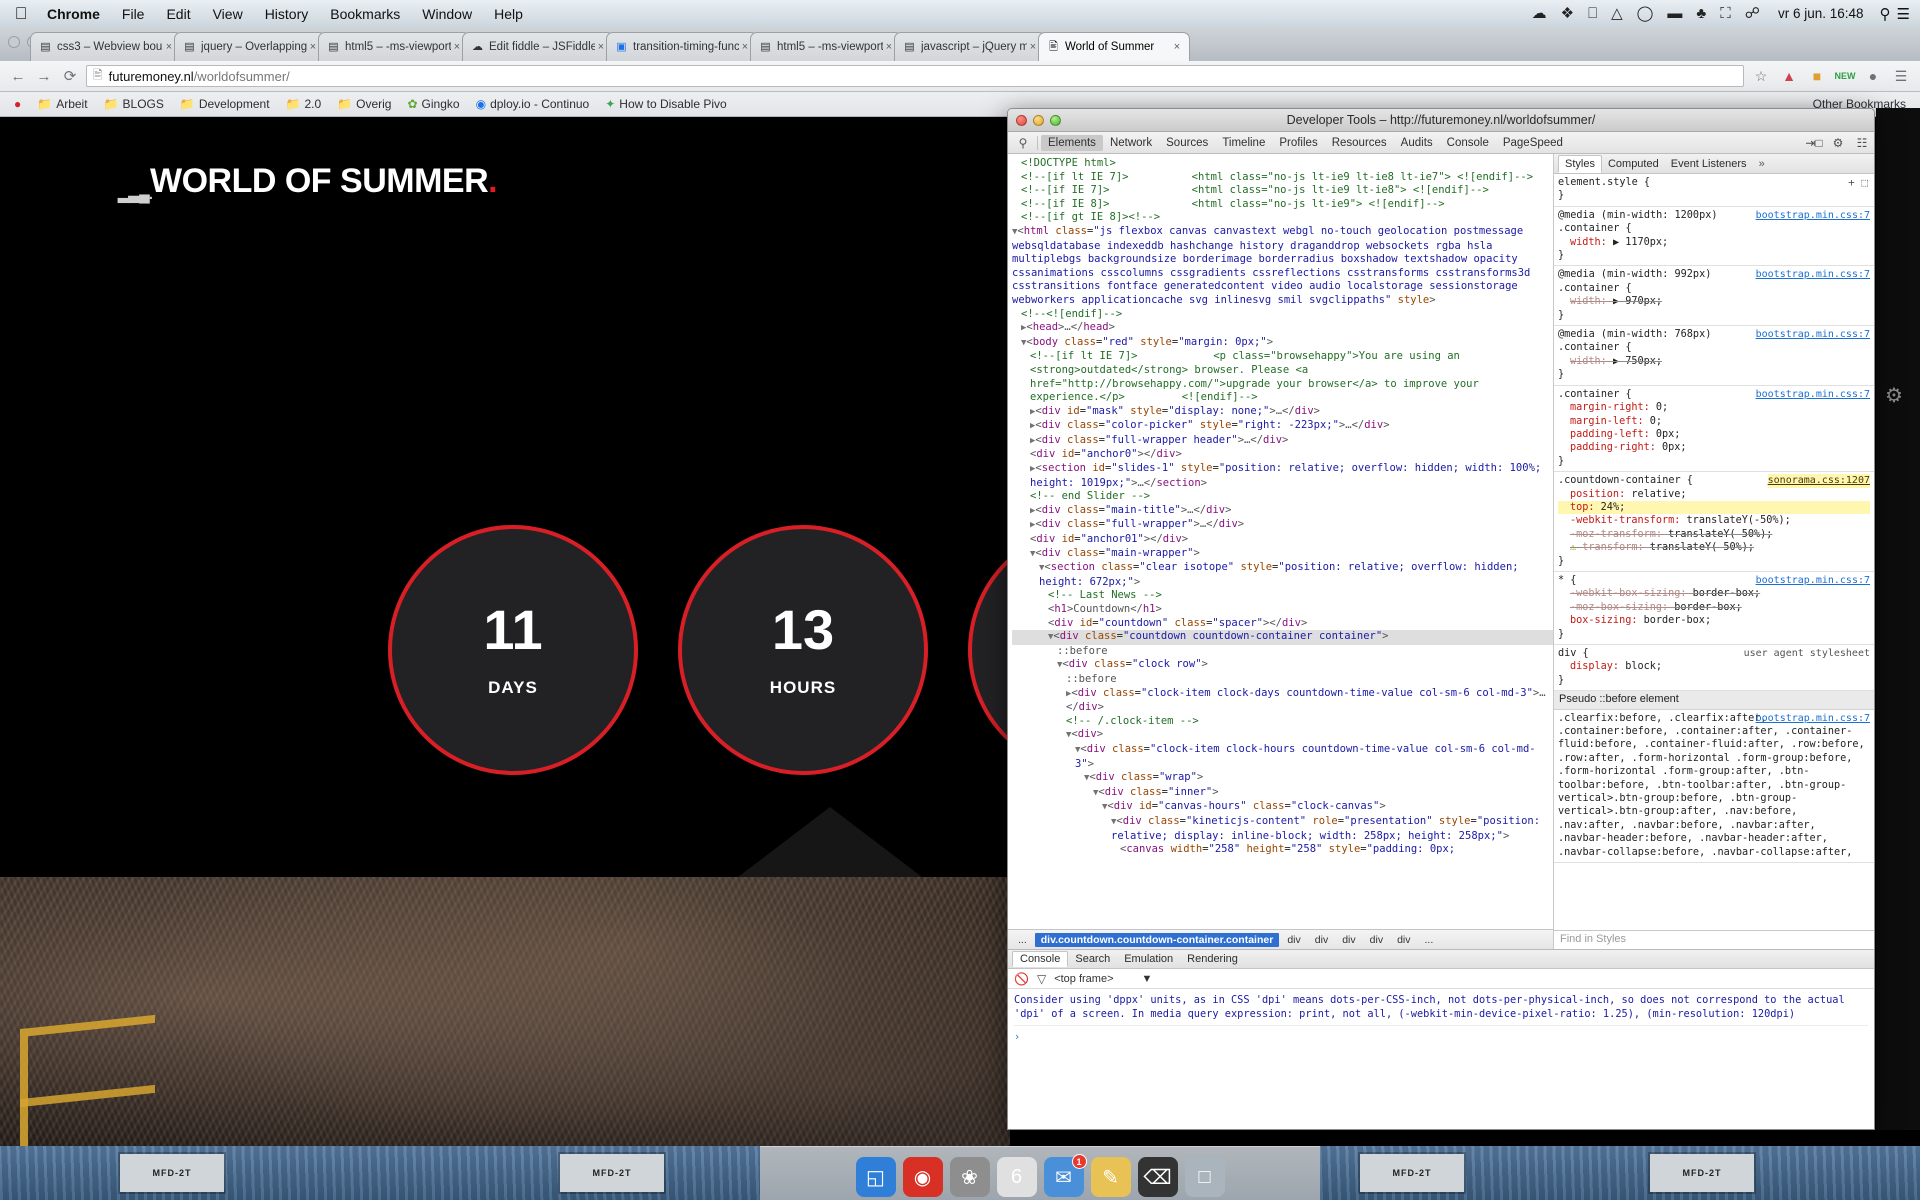 This screenshot has width=1920, height=1200. Describe the element at coordinates (1103, 979) in the screenshot. I see `console-frame-selector: <top frame> ▼` at that location.